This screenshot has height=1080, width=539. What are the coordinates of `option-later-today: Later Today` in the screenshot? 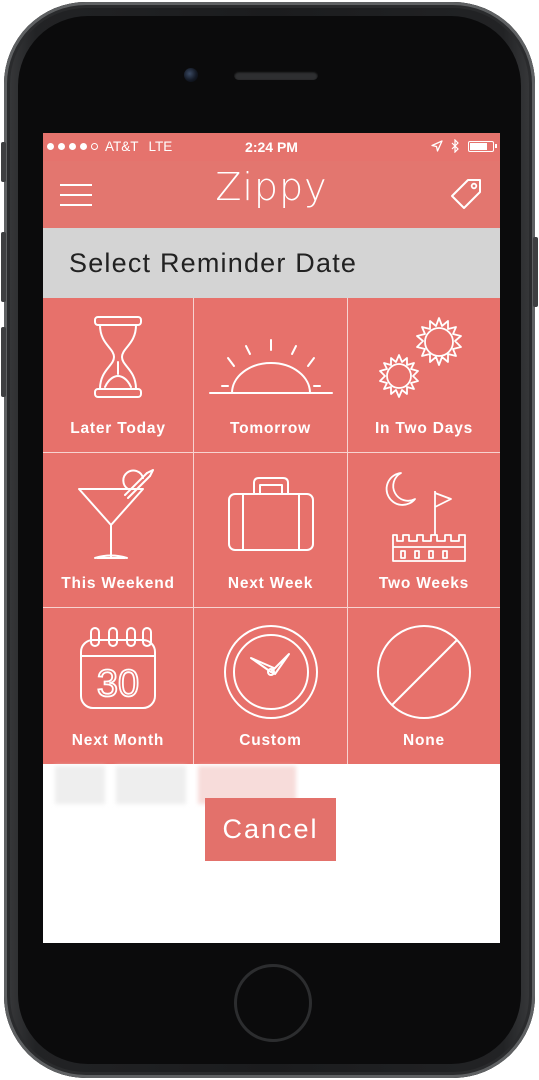 It's located at (118, 375).